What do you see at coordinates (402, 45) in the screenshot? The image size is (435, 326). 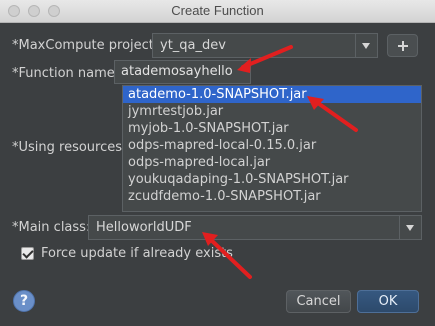 I see `add-project-button` at bounding box center [402, 45].